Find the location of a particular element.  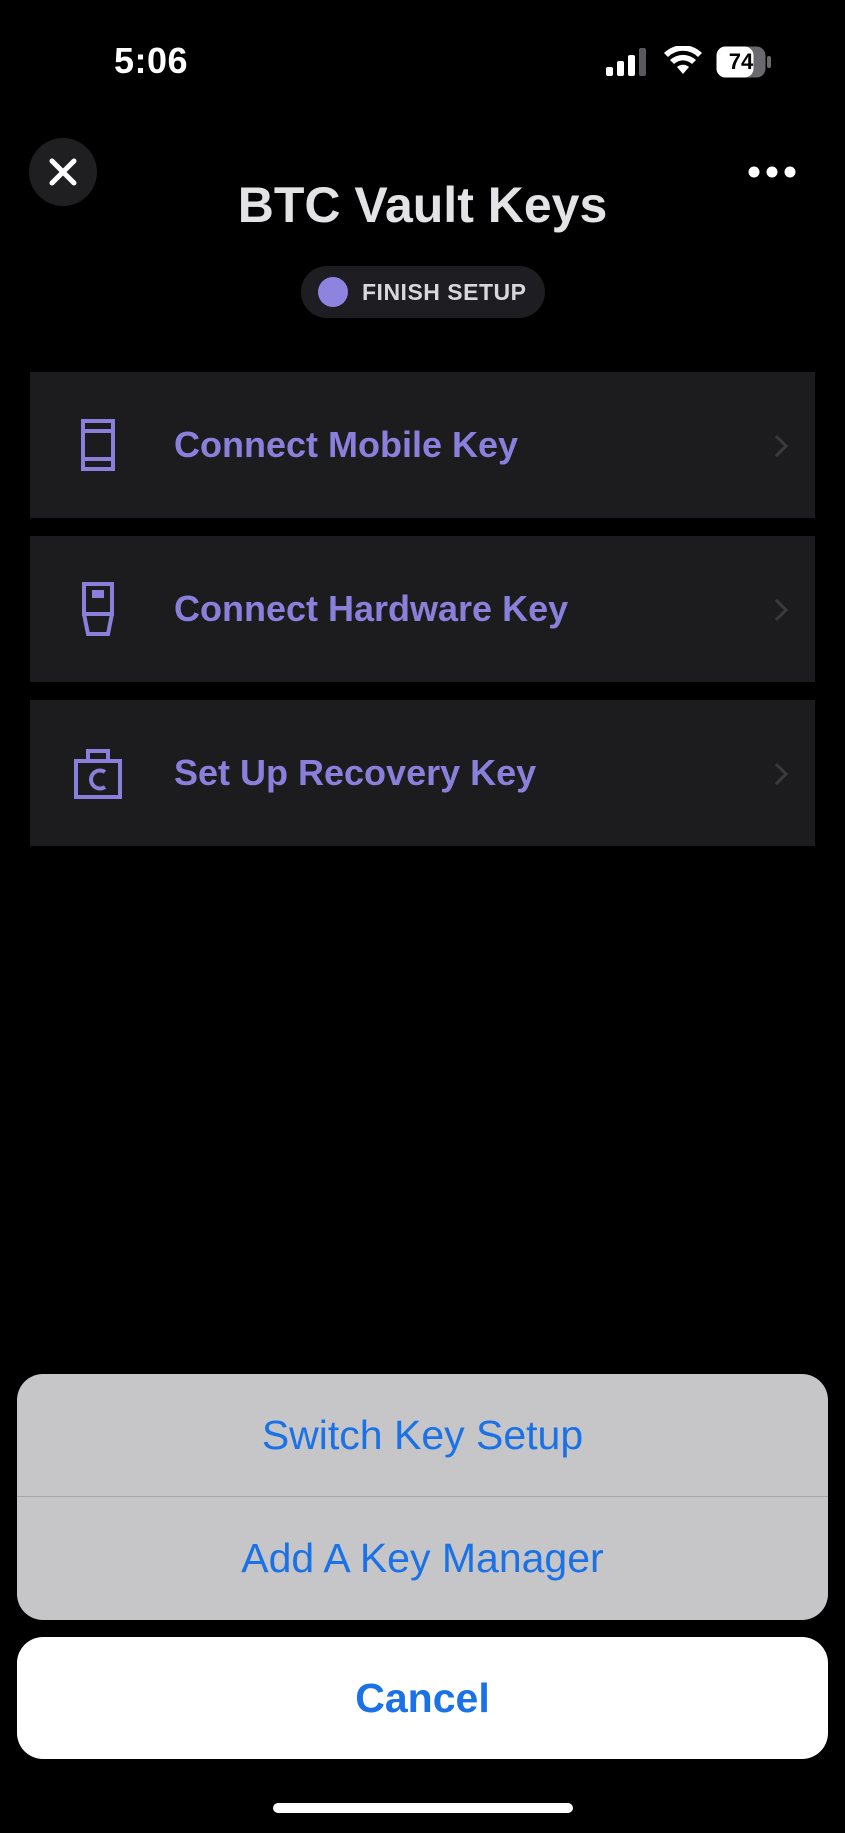

battery-level: 74 is located at coordinates (741, 61).